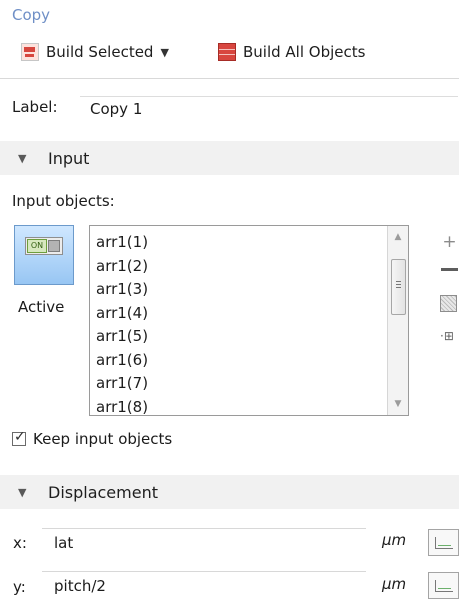 This screenshot has height=604, width=459. Describe the element at coordinates (448, 303) in the screenshot. I see `clear-selection-icon` at that location.